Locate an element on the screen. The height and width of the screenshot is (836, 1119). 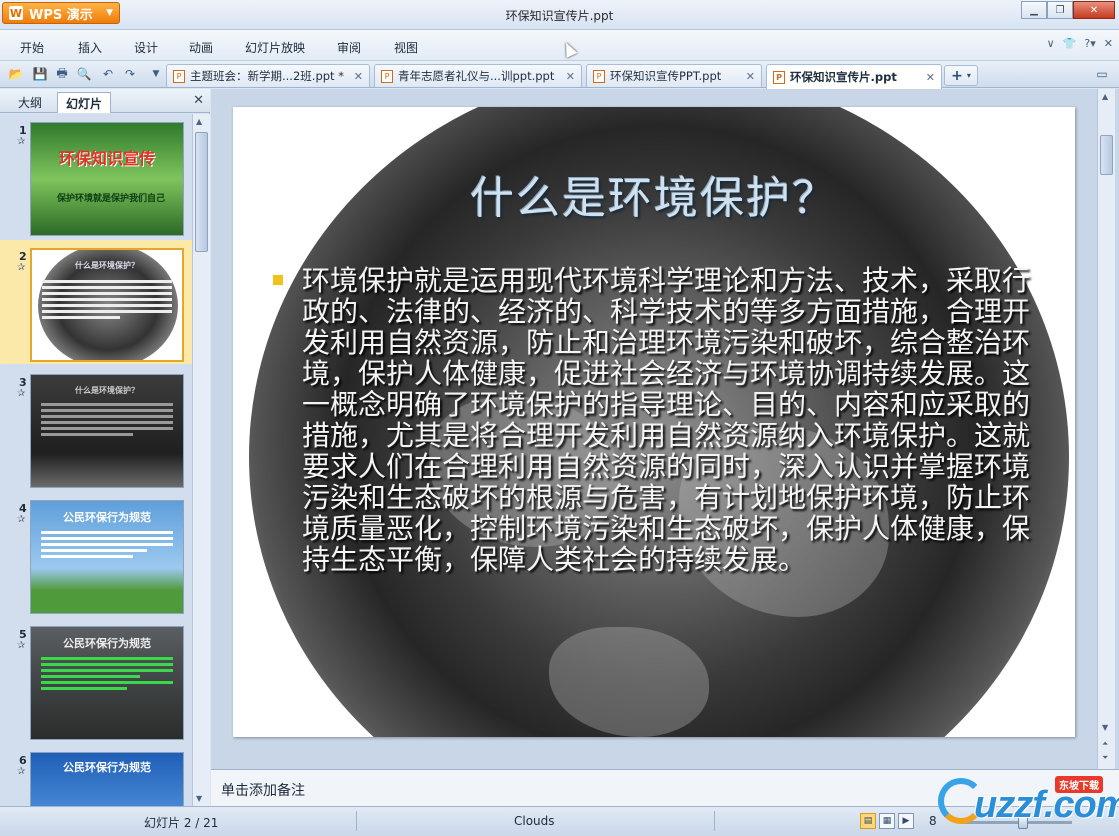
thumb-title: 环保知识宣传 is located at coordinates (106, 158).